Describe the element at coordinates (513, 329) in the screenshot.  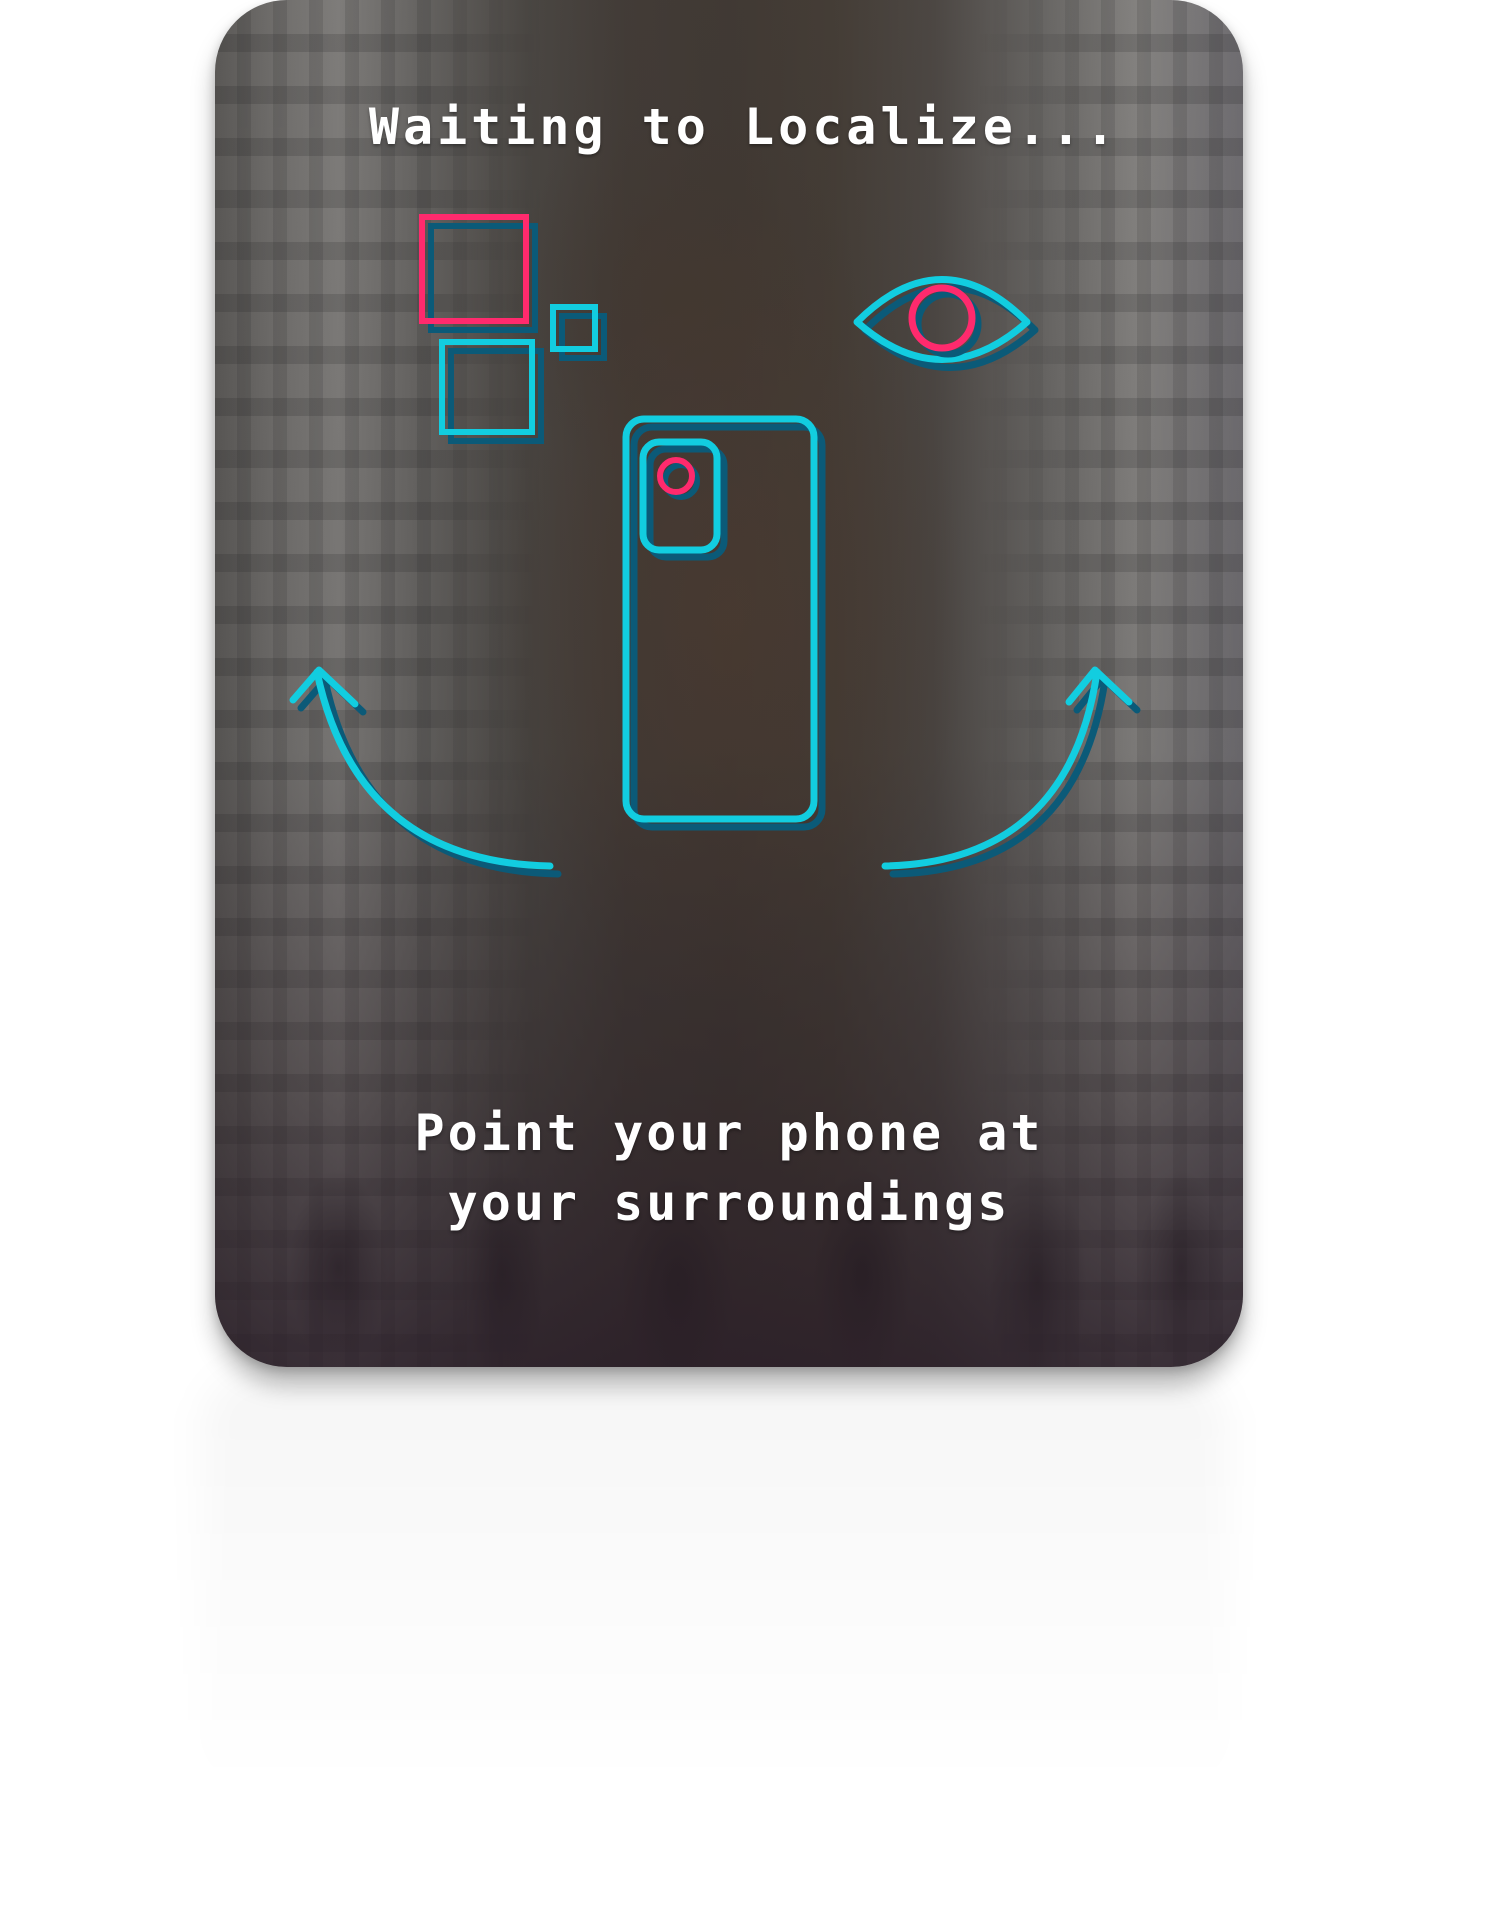
I see `feature-squares-icon` at that location.